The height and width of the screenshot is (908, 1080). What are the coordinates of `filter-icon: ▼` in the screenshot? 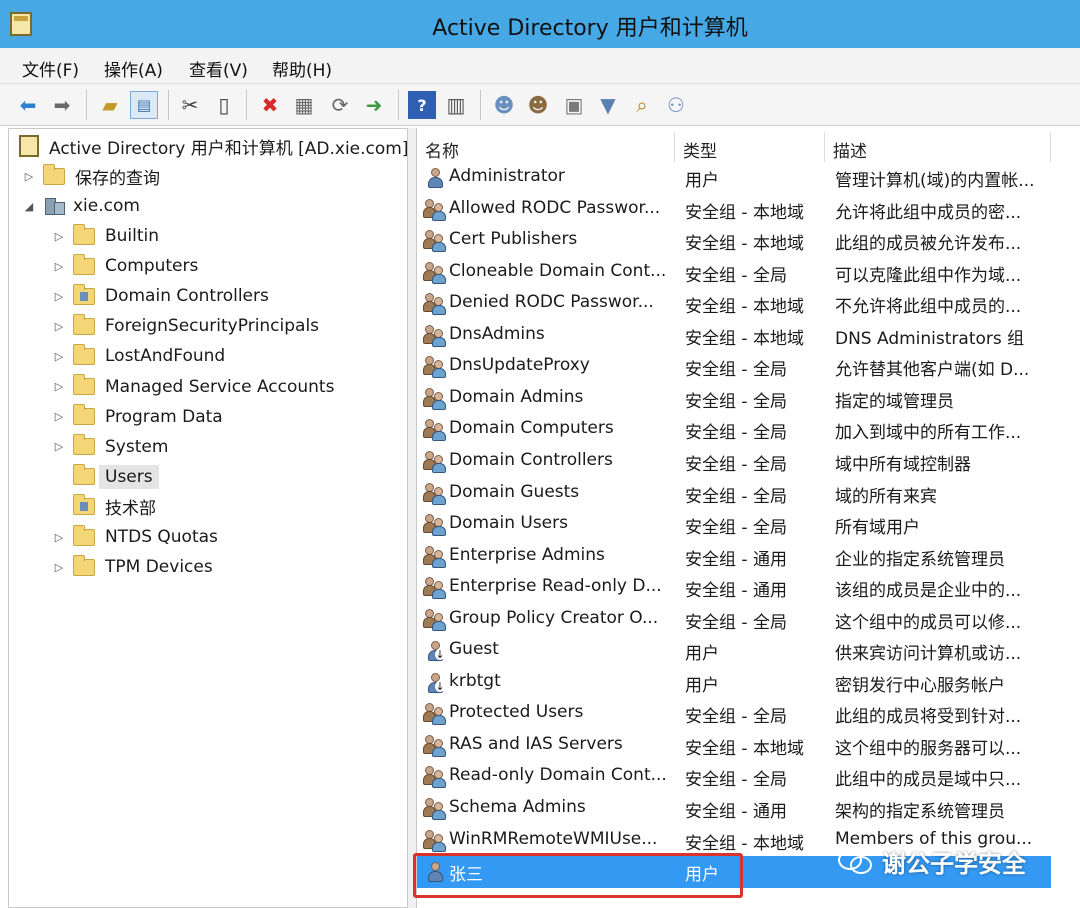 It's located at (608, 105).